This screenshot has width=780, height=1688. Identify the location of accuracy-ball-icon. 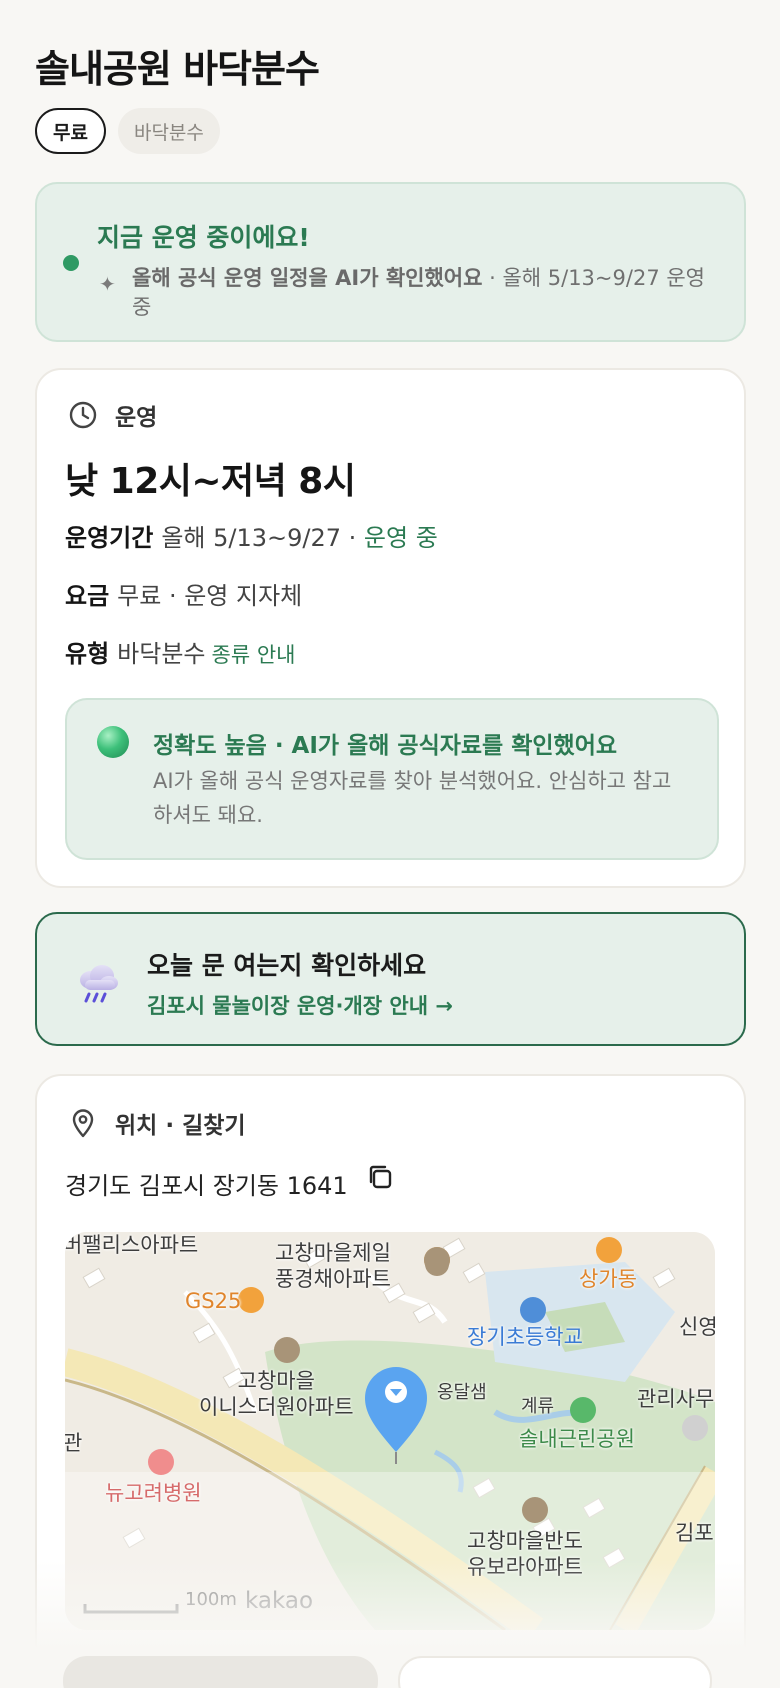
(113, 742).